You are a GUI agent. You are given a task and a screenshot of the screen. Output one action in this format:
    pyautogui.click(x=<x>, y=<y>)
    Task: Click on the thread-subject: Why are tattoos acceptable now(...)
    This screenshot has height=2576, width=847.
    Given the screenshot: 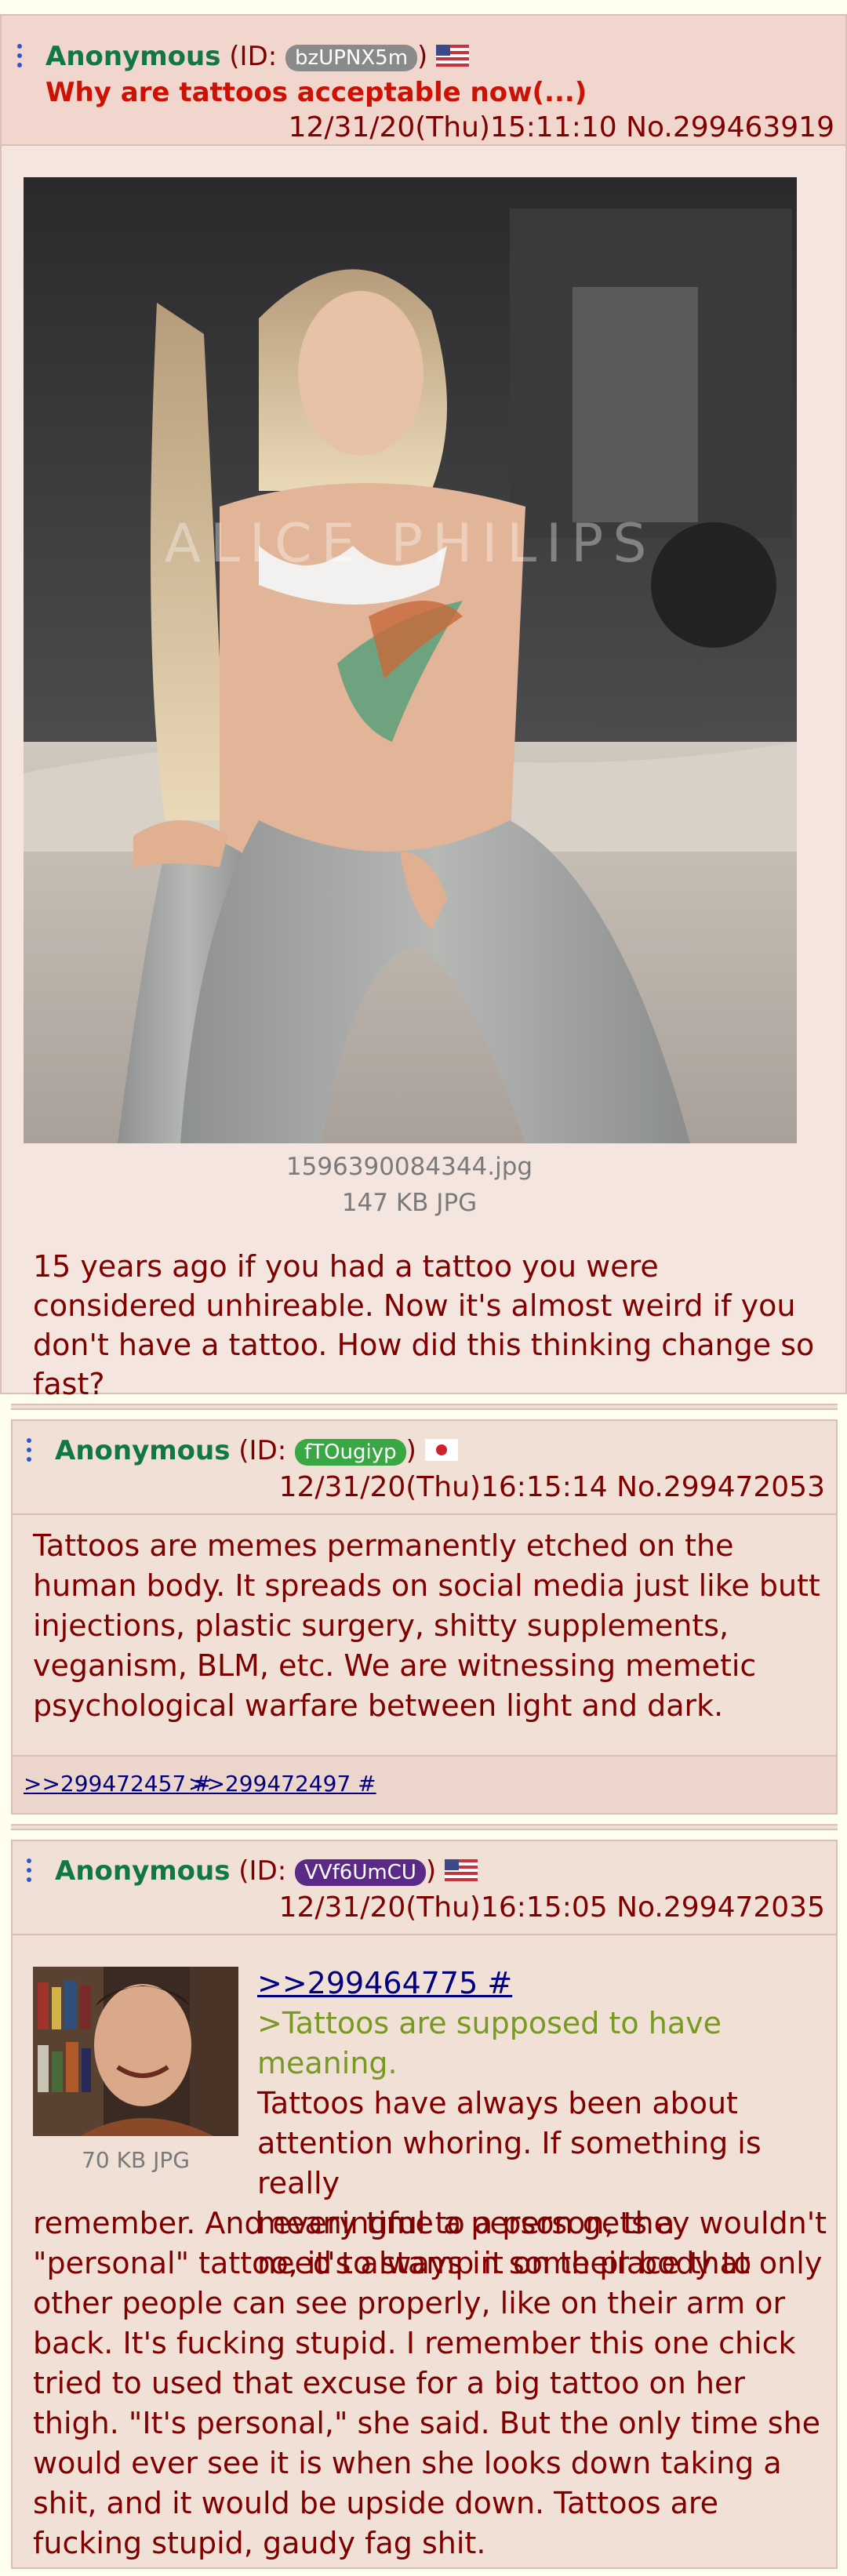 What is the action you would take?
    pyautogui.click(x=316, y=92)
    